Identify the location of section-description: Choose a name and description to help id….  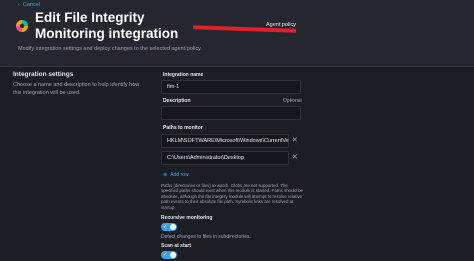
(76, 89).